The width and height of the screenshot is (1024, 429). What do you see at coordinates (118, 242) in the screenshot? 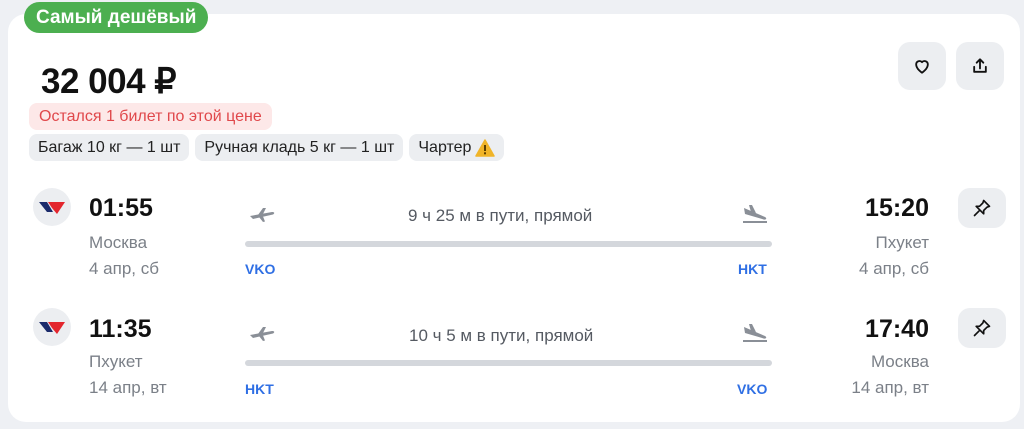
I see `depart-city: Москва` at bounding box center [118, 242].